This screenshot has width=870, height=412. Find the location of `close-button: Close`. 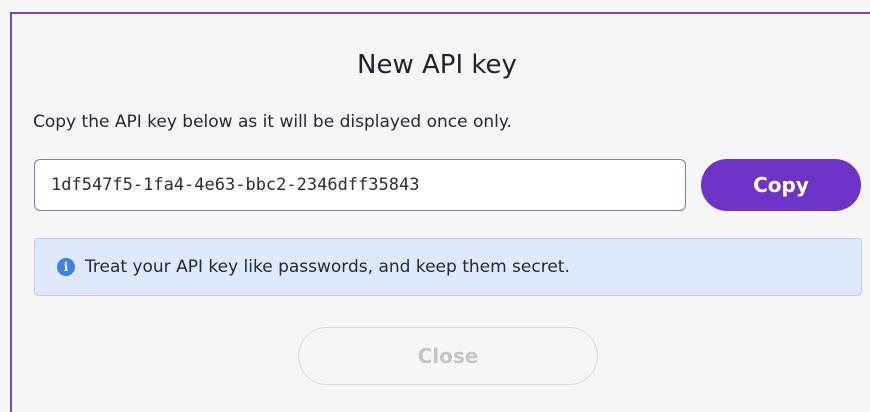

close-button: Close is located at coordinates (448, 356).